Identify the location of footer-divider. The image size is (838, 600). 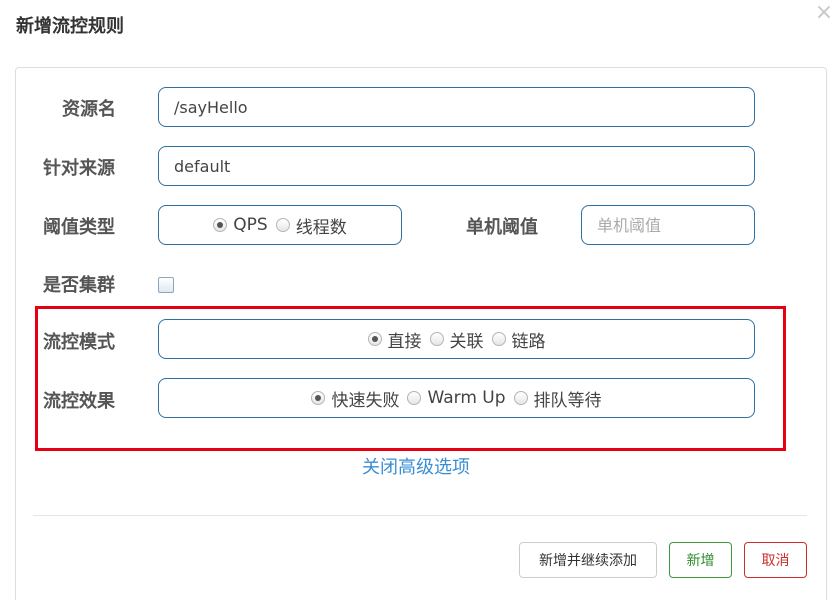
(420, 515).